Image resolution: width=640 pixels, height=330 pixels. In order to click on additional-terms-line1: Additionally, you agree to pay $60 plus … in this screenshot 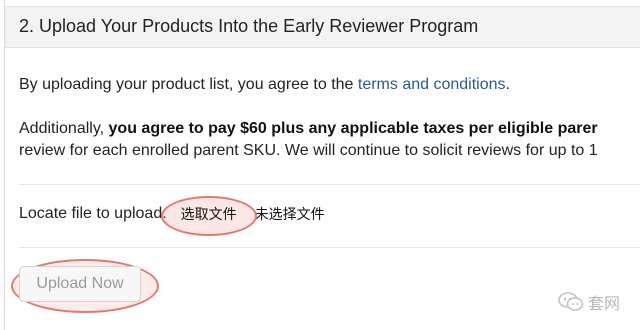, I will do `click(308, 129)`.